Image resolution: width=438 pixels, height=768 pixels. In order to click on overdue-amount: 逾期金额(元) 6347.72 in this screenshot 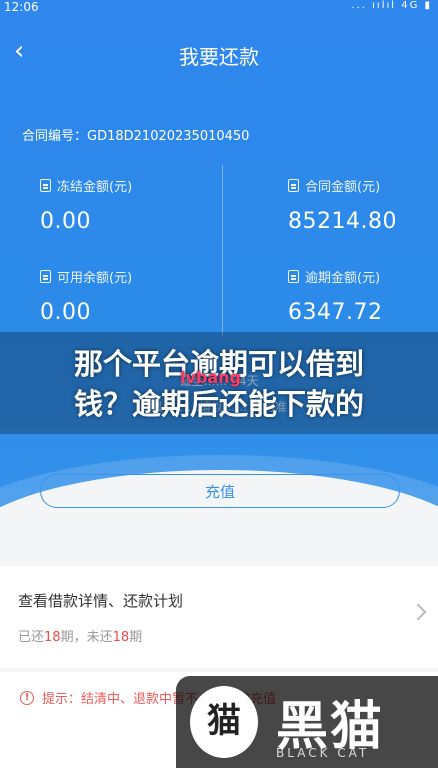, I will do `click(335, 296)`.